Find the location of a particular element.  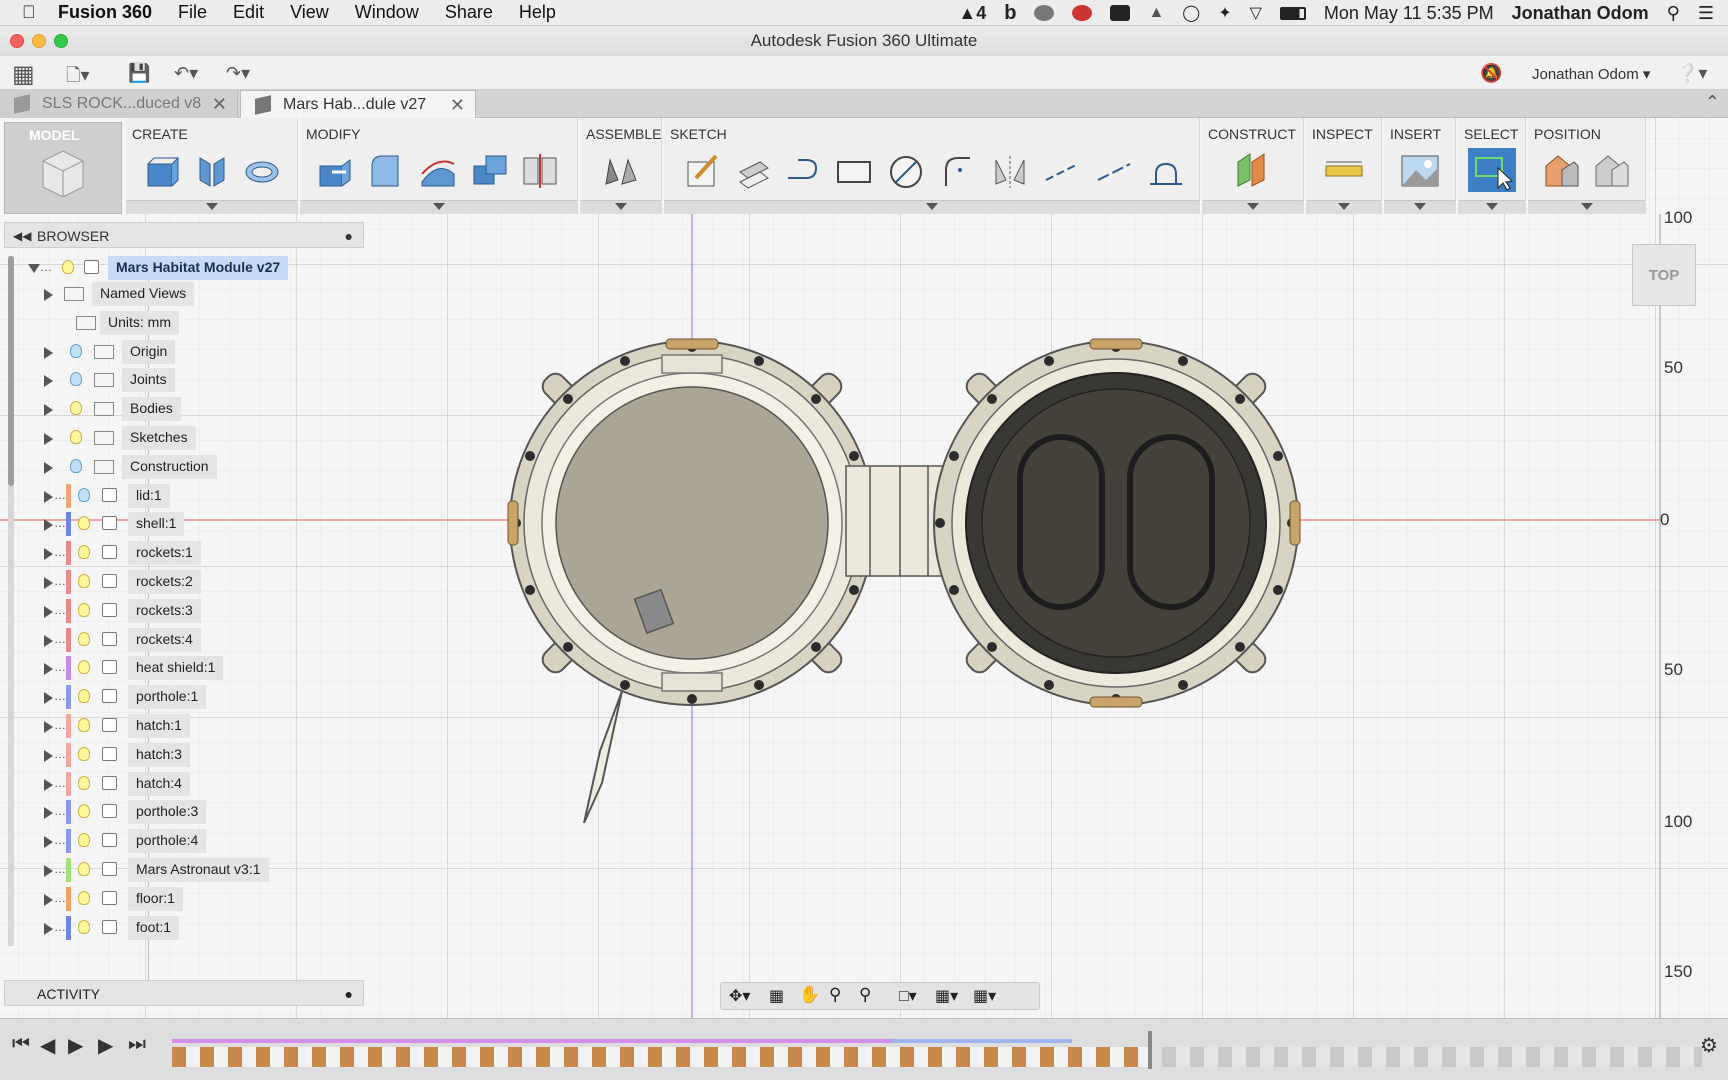

collapse-toolbar-icon: ⌃ is located at coordinates (1712, 102).